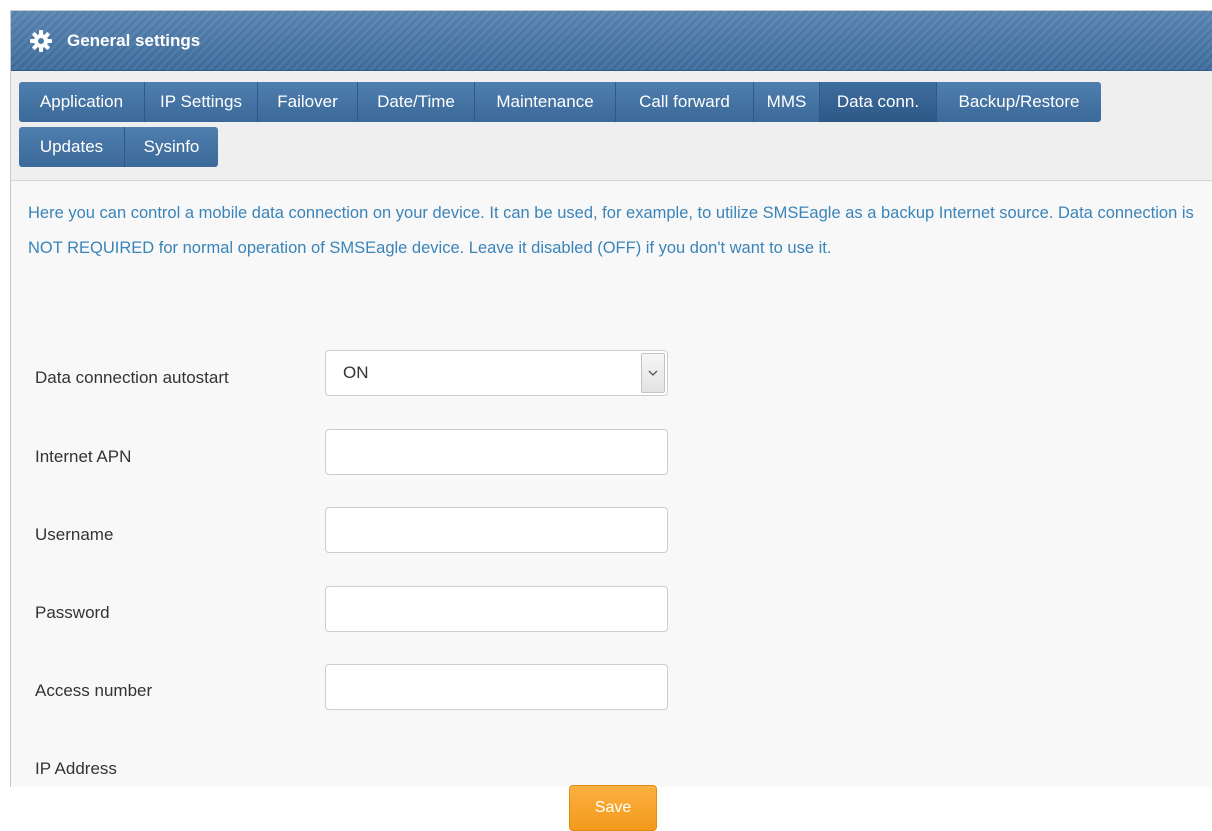 This screenshot has height=831, width=1212. What do you see at coordinates (496, 373) in the screenshot?
I see `autostart-select: ON` at bounding box center [496, 373].